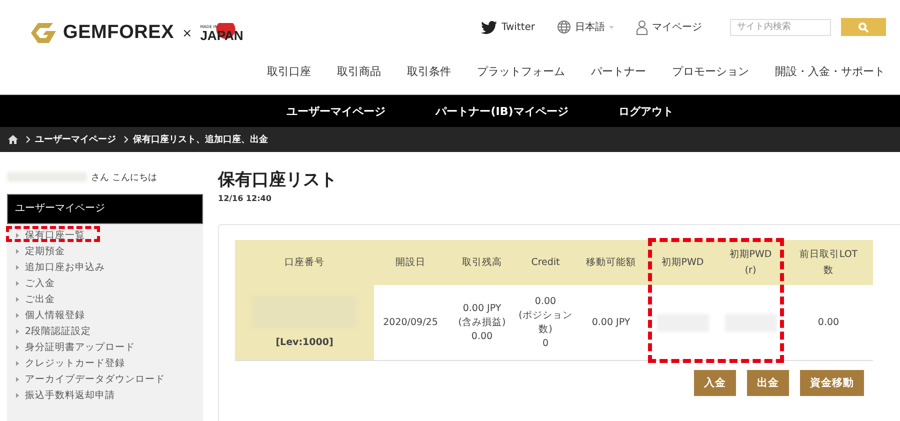 The image size is (900, 421). I want to click on menu-link: 開設・入金・サポート, so click(830, 71).